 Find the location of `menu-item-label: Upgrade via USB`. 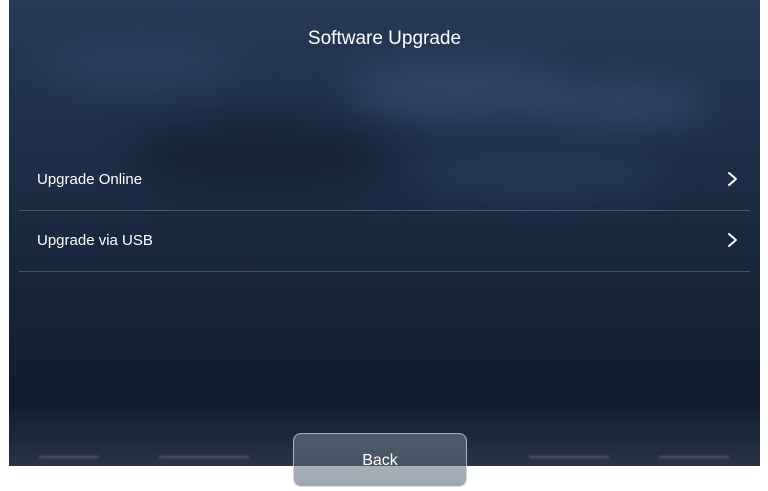

menu-item-label: Upgrade via USB is located at coordinates (95, 240).